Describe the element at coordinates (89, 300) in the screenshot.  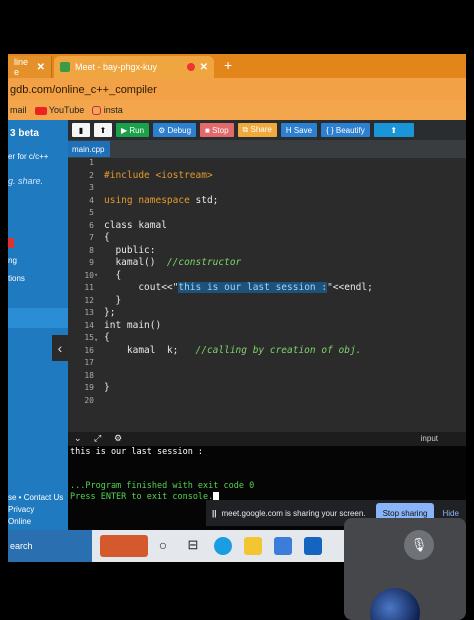
I see `line-number: 12` at that location.